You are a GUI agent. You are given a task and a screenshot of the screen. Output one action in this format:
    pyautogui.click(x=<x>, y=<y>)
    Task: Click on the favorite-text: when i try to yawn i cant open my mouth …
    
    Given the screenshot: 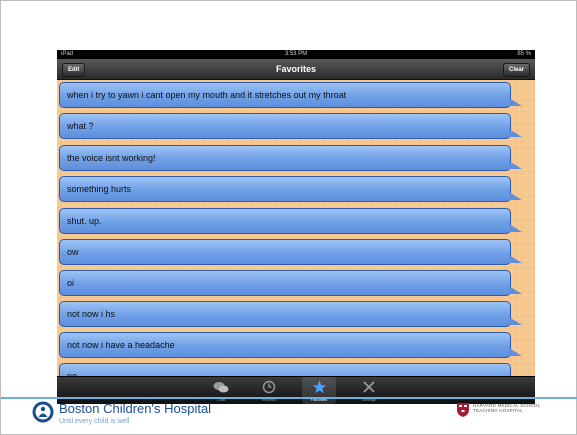 What is the action you would take?
    pyautogui.click(x=207, y=95)
    